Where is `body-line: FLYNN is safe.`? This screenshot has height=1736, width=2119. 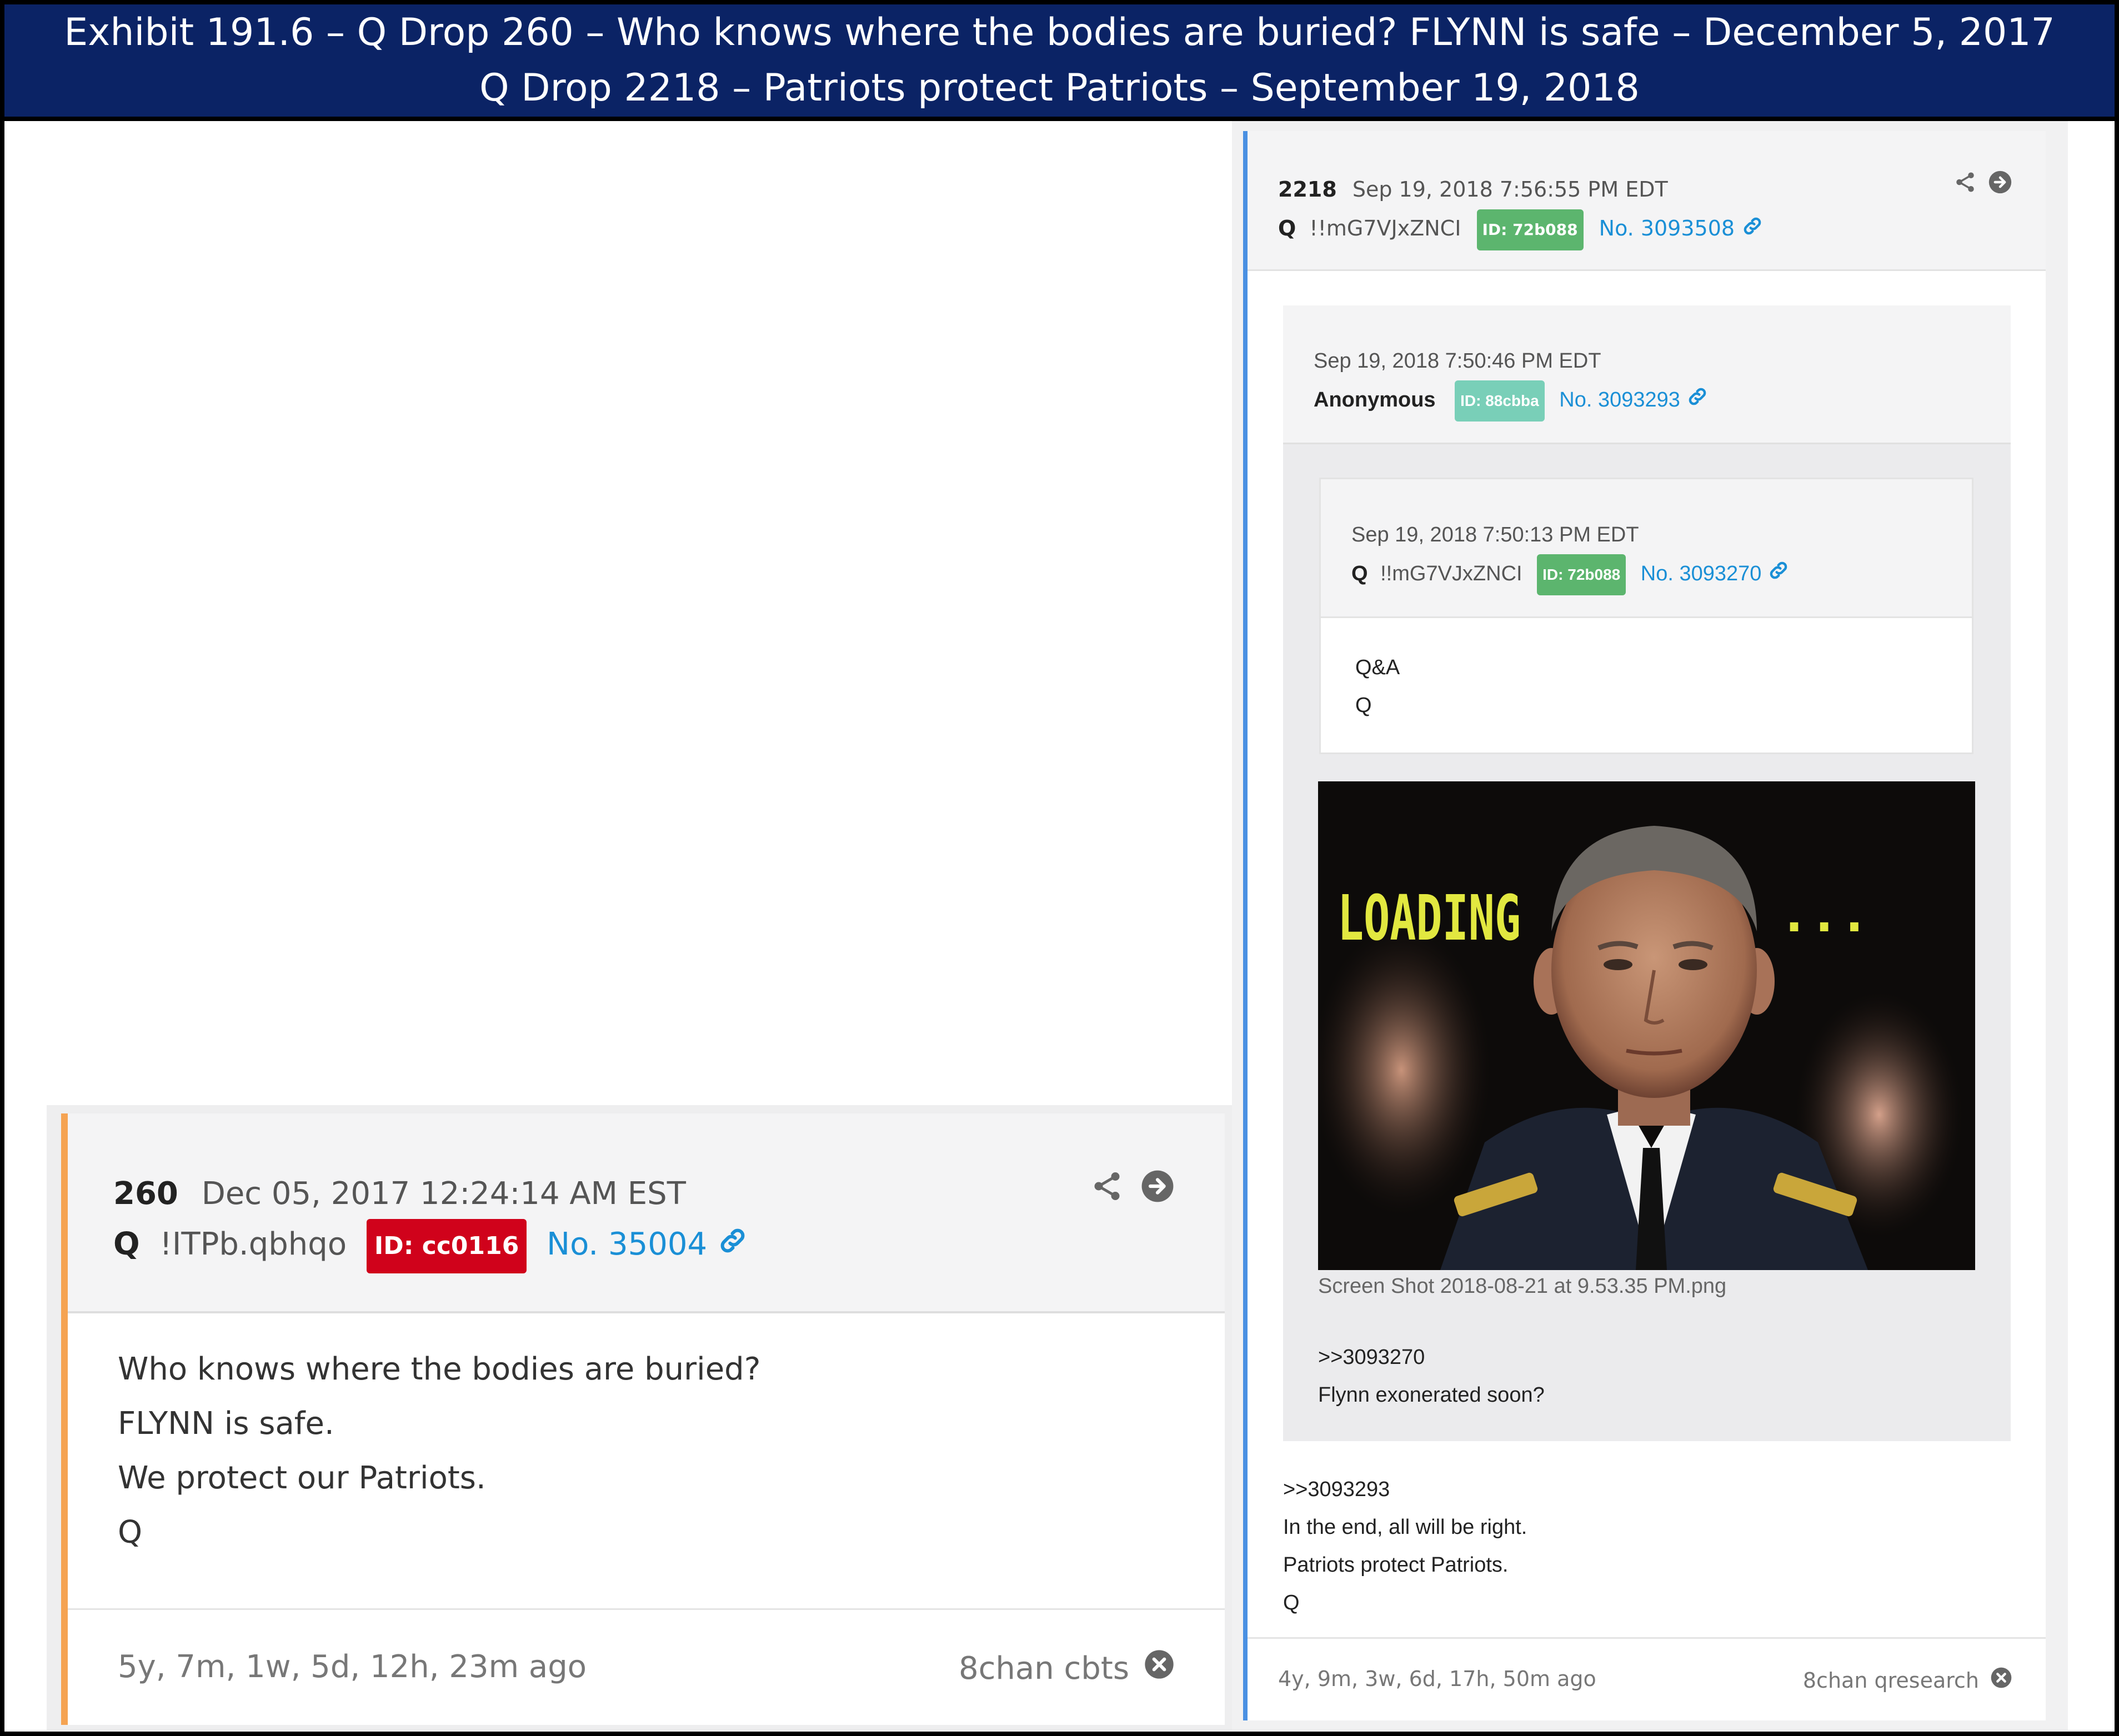
body-line: FLYNN is safe. is located at coordinates (226, 1424).